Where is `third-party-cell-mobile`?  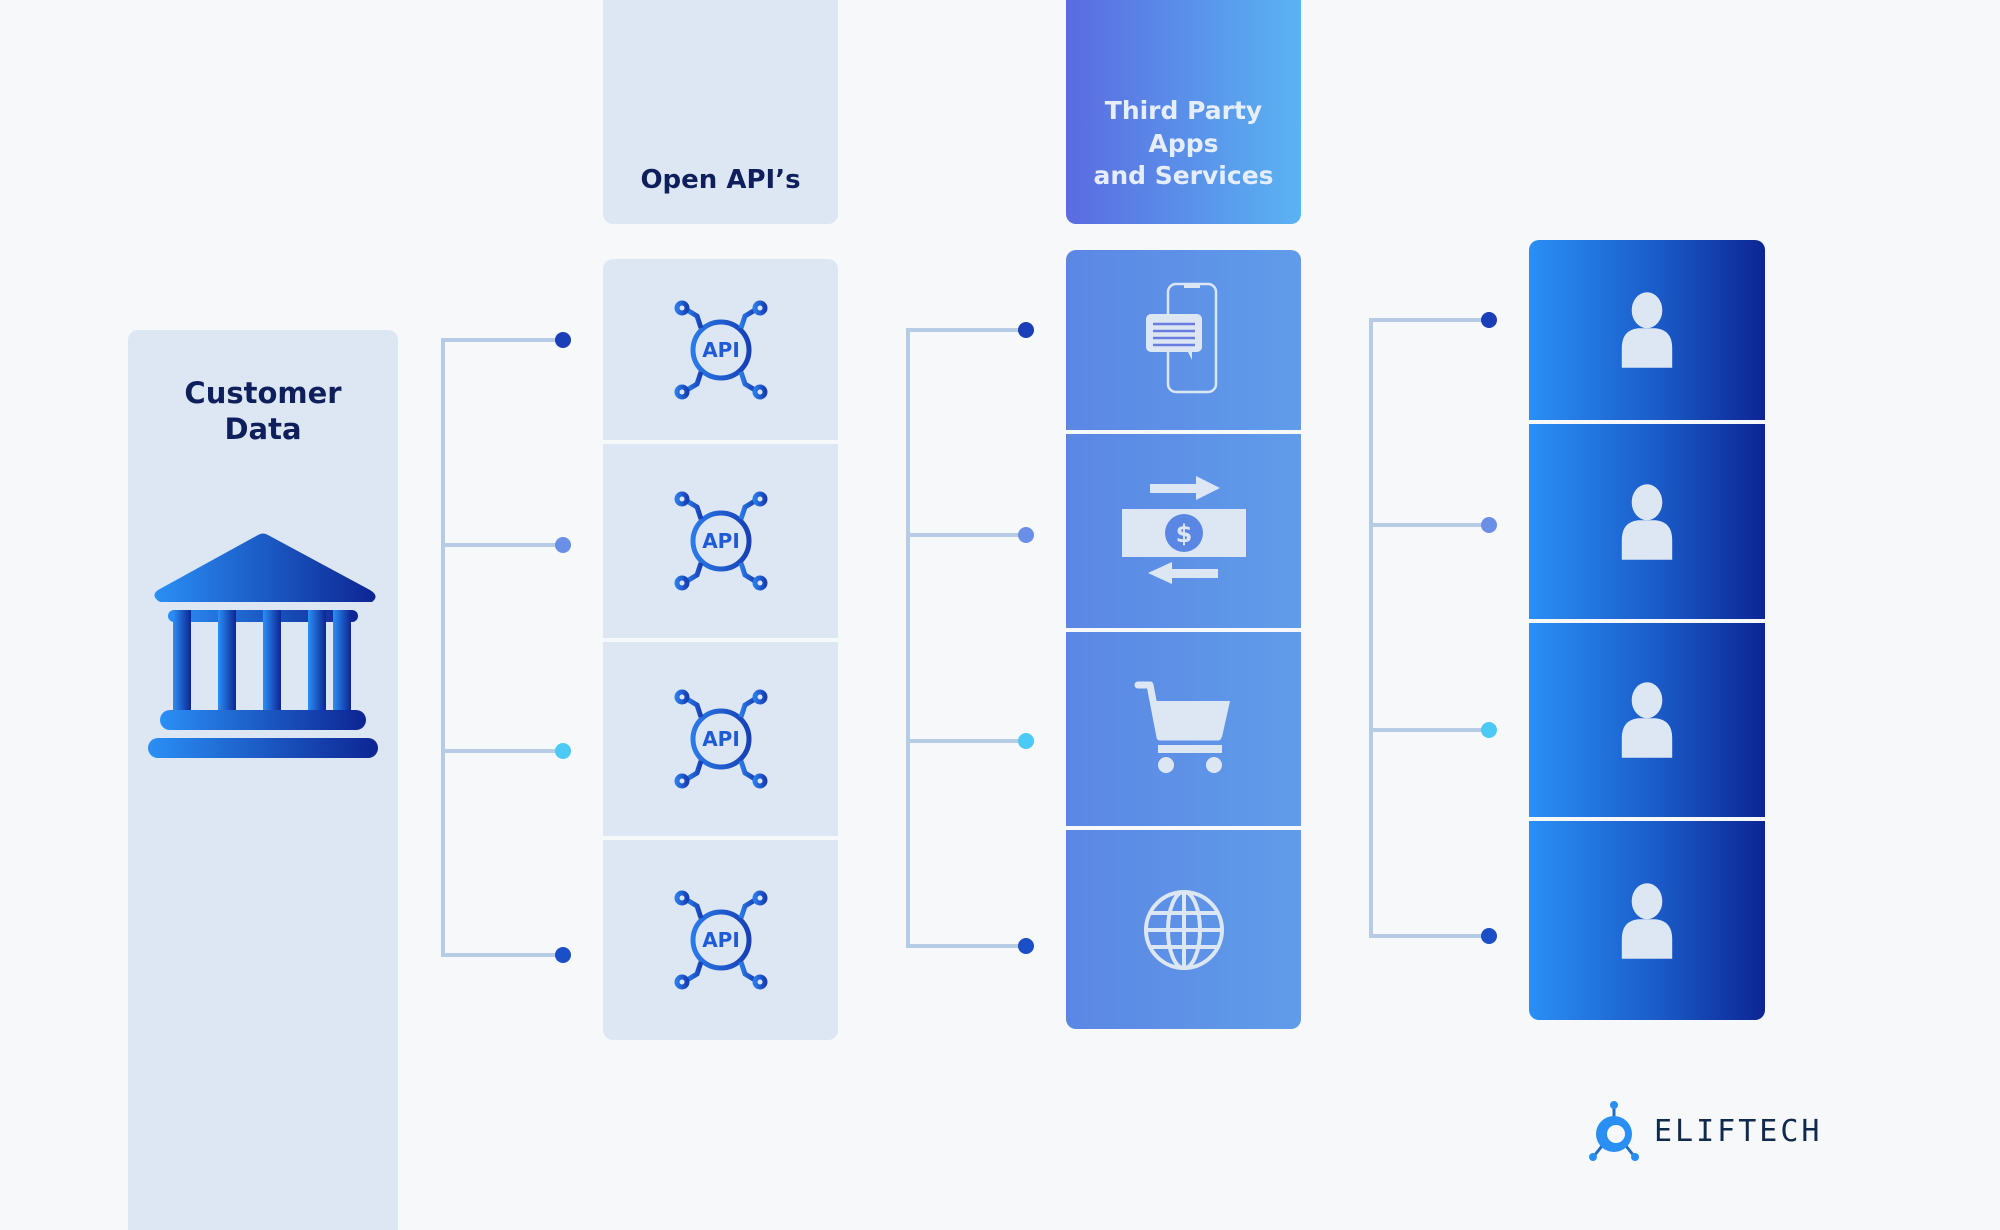 third-party-cell-mobile is located at coordinates (1183, 340).